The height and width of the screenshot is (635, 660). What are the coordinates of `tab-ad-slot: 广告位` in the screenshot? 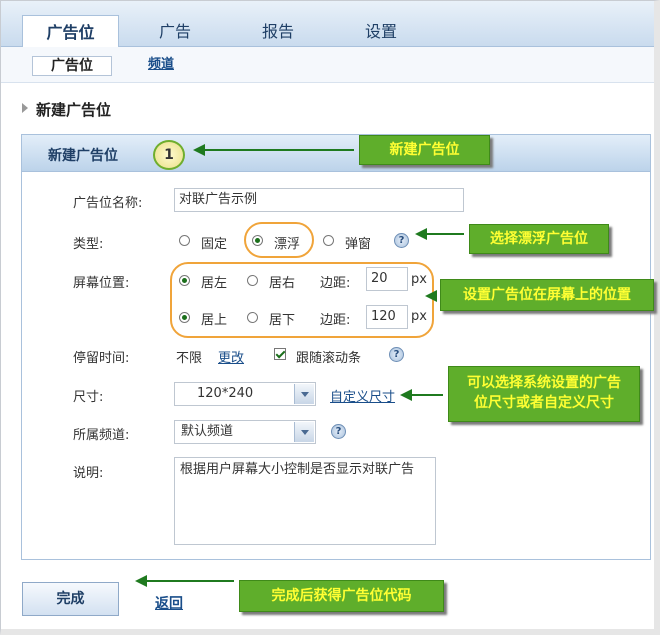 It's located at (70, 31).